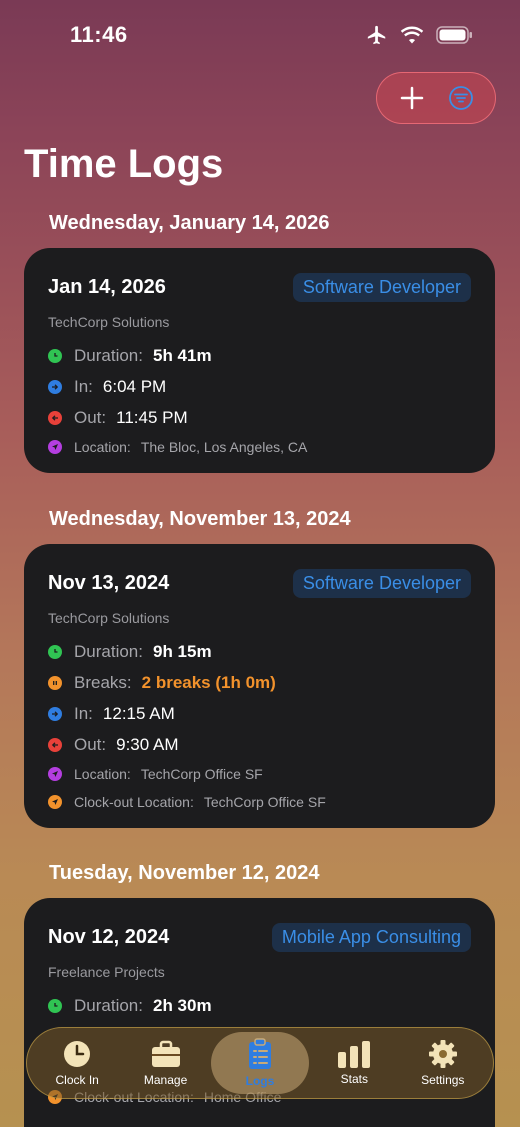 Image resolution: width=520 pixels, height=1127 pixels. I want to click on clipboard-icon, so click(259, 1053).